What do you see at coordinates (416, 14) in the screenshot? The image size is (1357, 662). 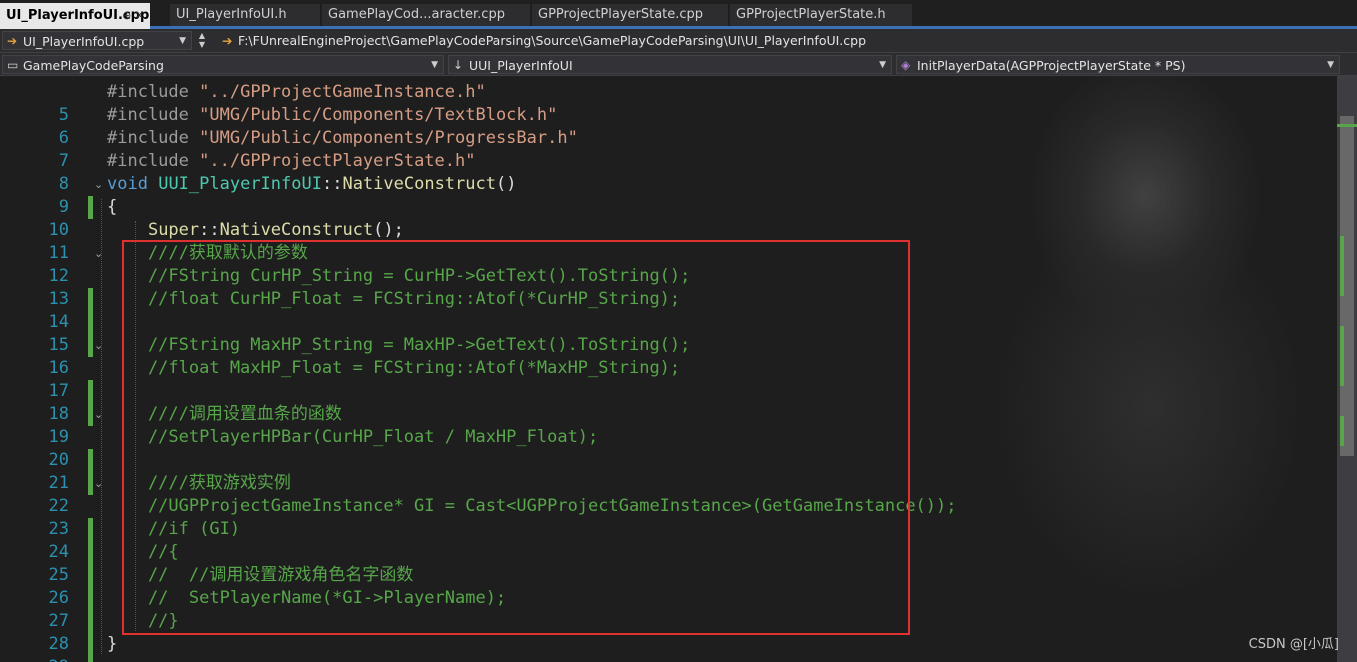 I see `tab-label: GamePlayCod...aracter.cpp` at bounding box center [416, 14].